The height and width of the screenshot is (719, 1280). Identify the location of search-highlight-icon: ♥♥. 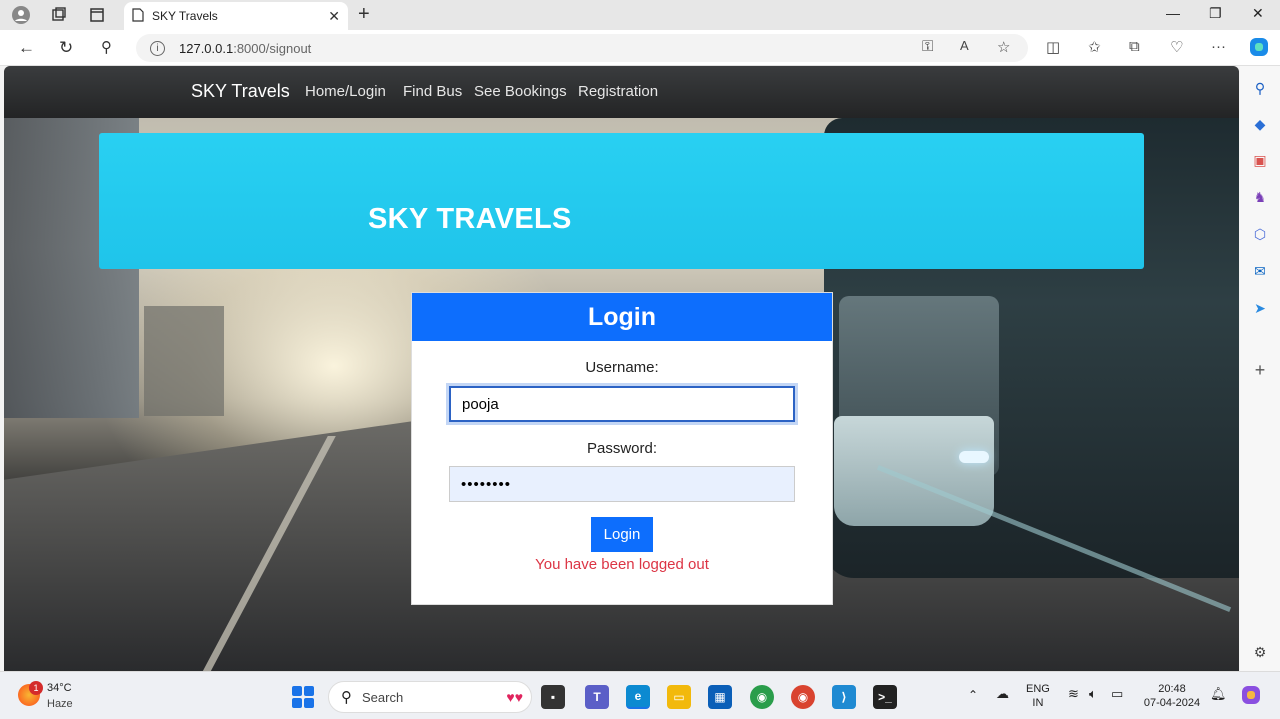
(514, 697).